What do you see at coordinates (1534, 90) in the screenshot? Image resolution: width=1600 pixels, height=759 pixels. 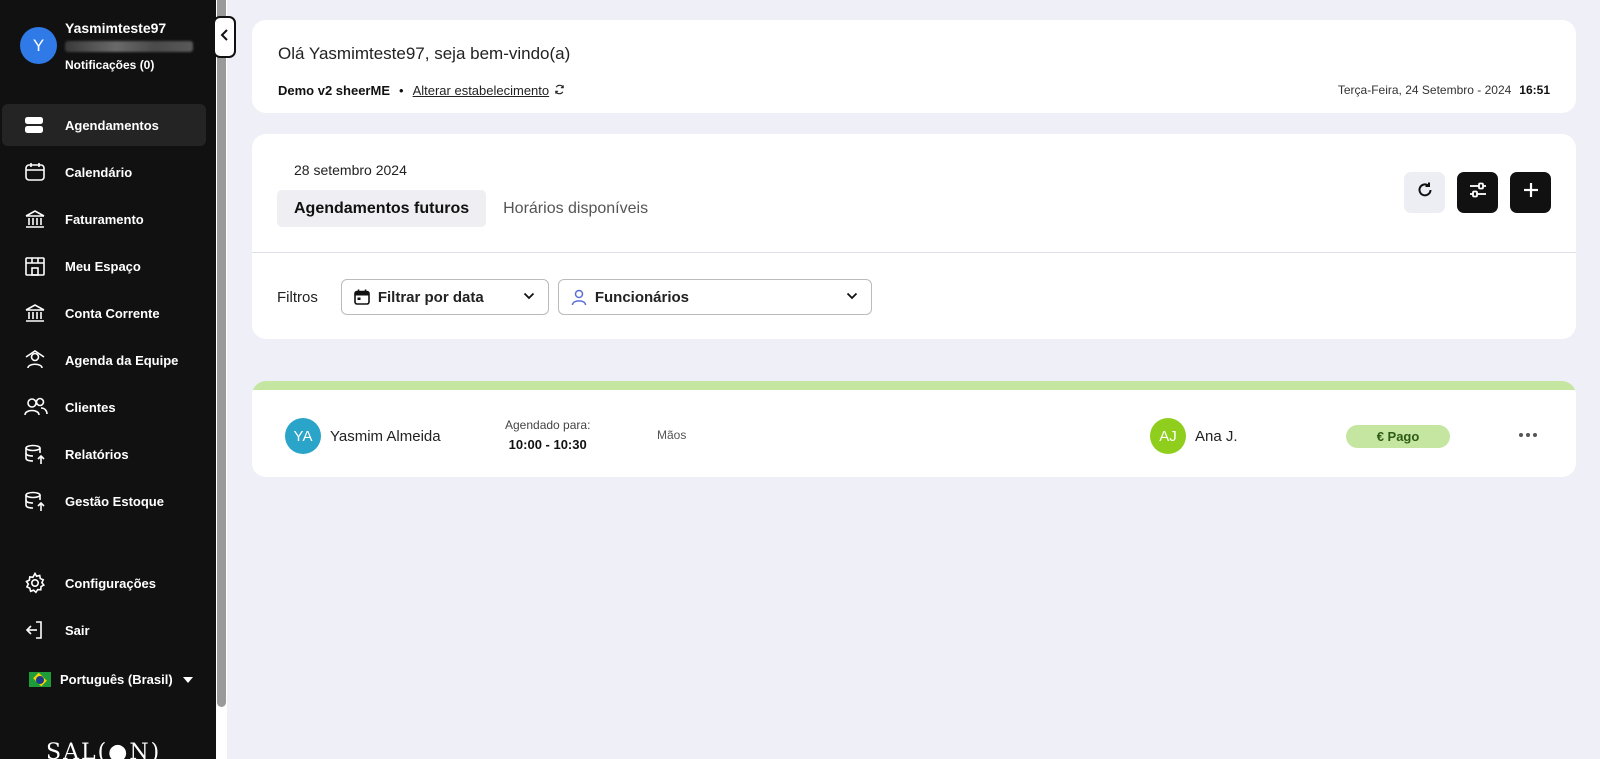 I see `current-time: 16:51` at bounding box center [1534, 90].